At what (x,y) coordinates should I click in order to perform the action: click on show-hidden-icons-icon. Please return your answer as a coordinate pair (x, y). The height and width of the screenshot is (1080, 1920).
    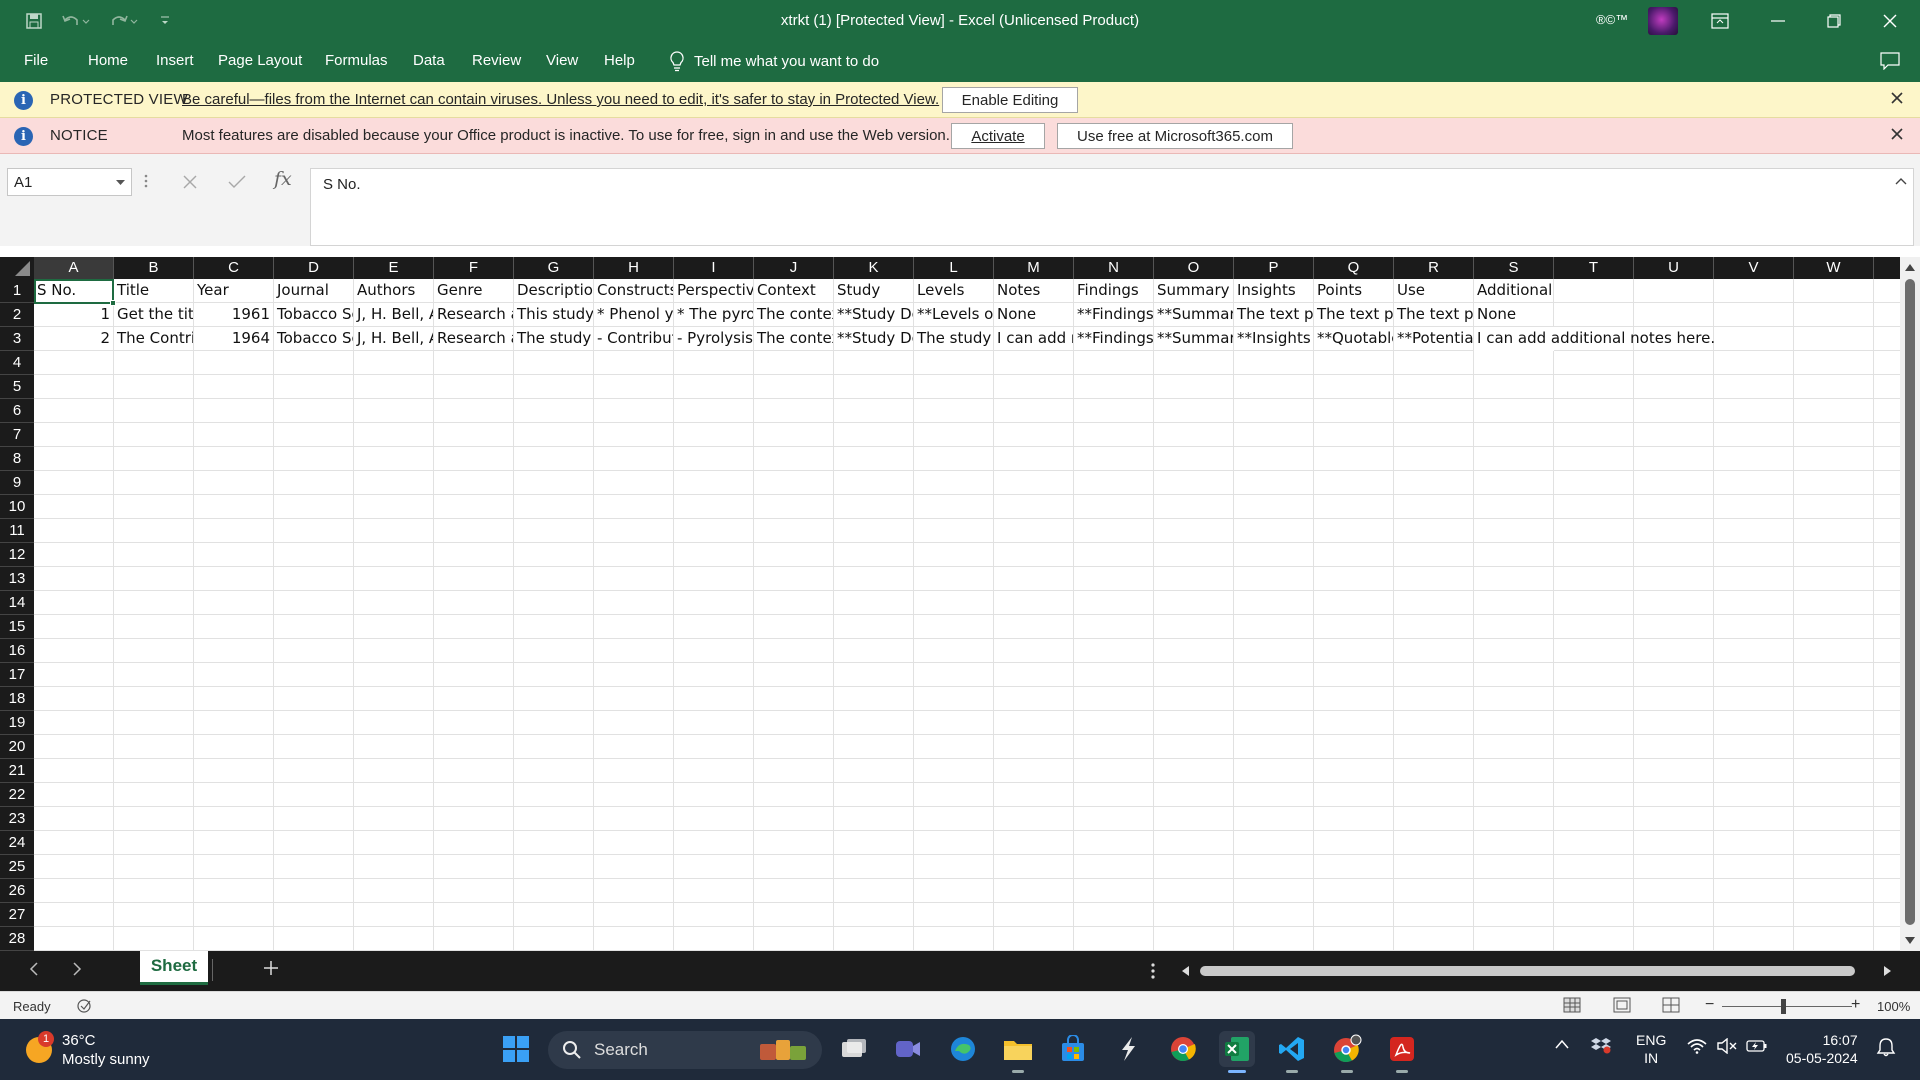
    Looking at the image, I should click on (1562, 1044).